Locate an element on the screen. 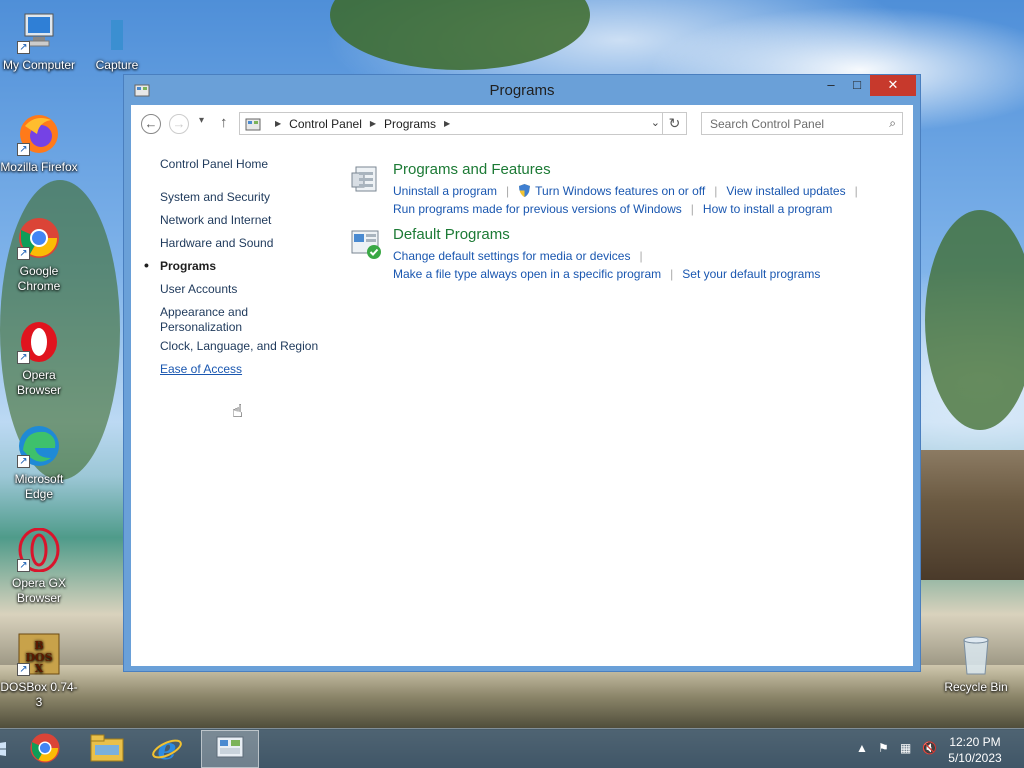  search-placeholder: Search Control Panel is located at coordinates (767, 124).